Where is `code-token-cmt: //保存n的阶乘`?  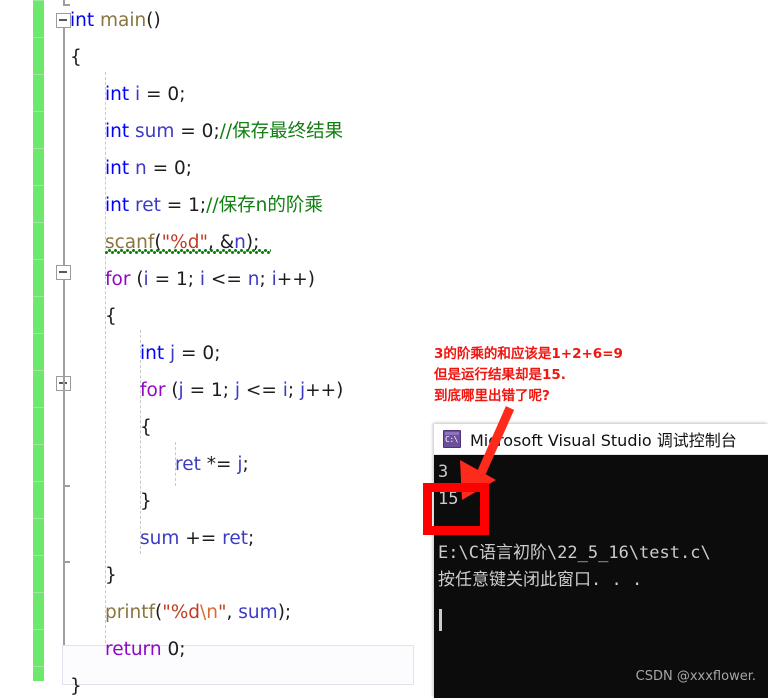
code-token-cmt: //保存n的阶乘 is located at coordinates (264, 205).